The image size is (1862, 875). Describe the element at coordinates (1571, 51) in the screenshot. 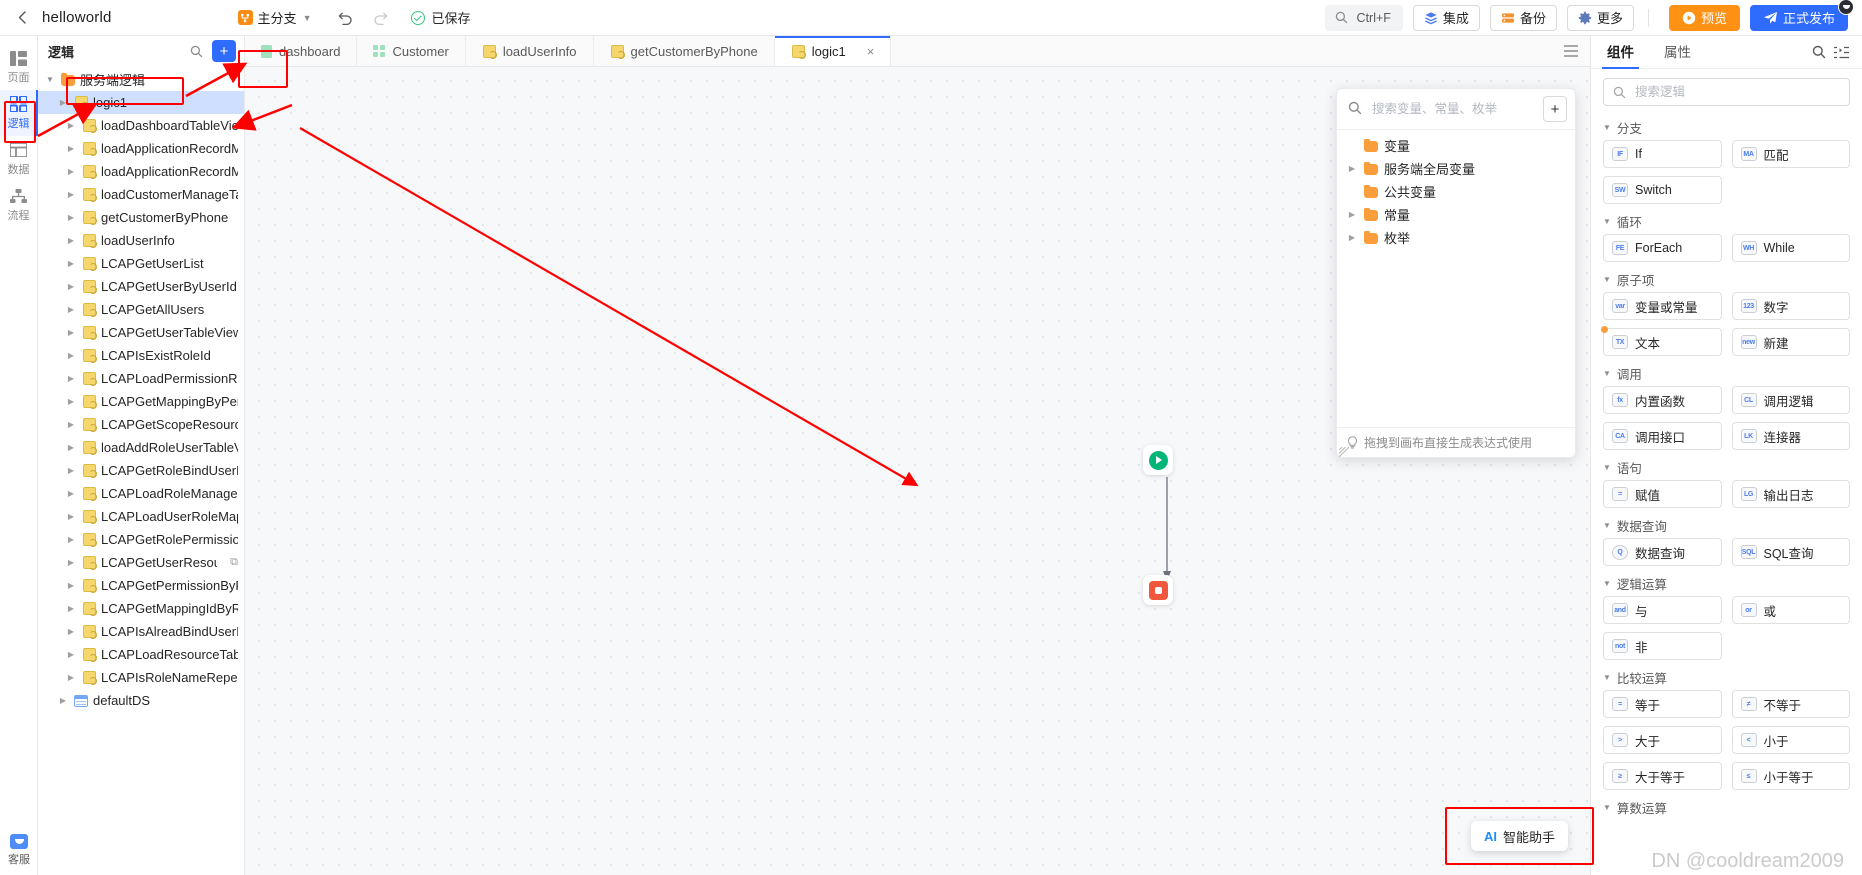

I see `list-icon` at that location.